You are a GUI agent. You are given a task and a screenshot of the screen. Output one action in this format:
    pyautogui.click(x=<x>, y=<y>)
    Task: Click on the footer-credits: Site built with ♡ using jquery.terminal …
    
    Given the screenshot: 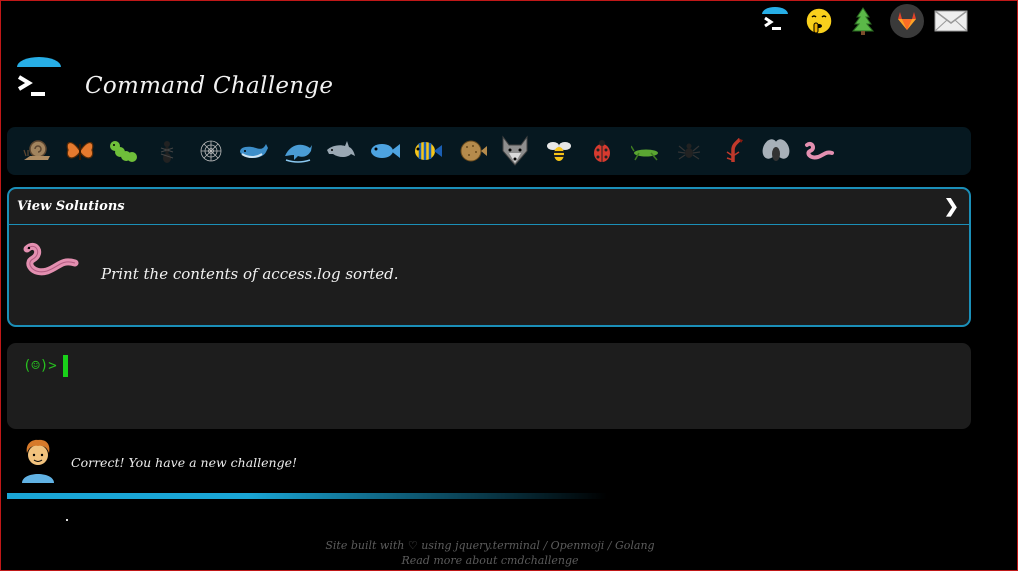 What is the action you would take?
    pyautogui.click(x=490, y=545)
    